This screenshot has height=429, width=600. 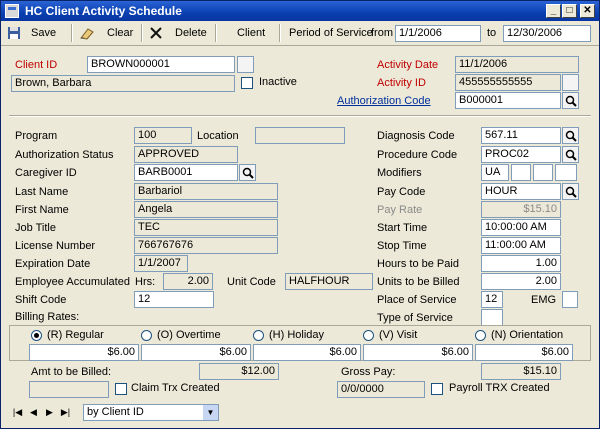 What do you see at coordinates (521, 154) in the screenshot?
I see `procedure-code-field: PROC02` at bounding box center [521, 154].